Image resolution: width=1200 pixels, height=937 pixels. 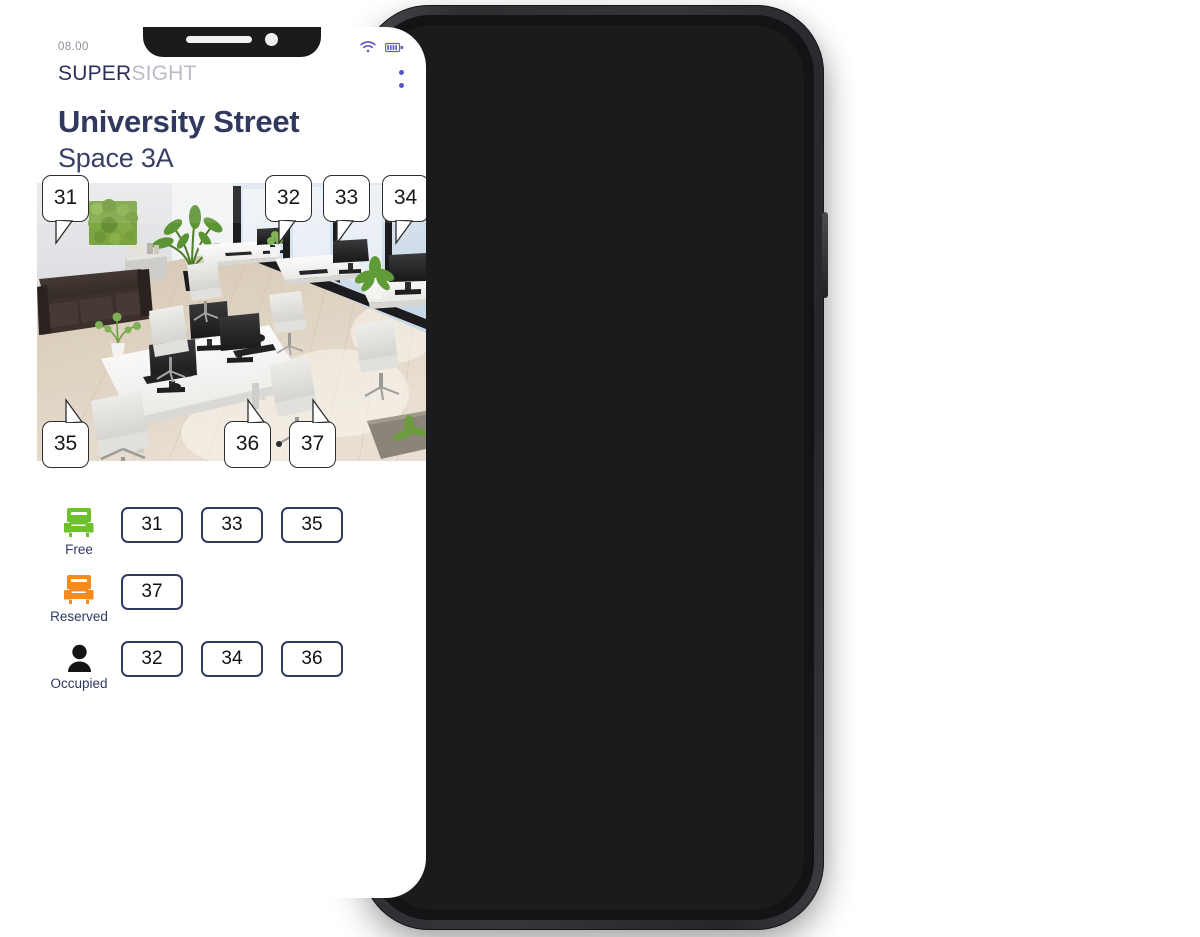 I want to click on seat-callout-label: 31, so click(x=65, y=198).